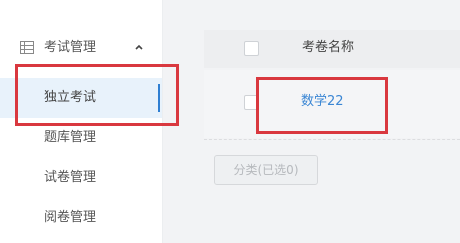 Image resolution: width=460 pixels, height=243 pixels. I want to click on sidebar-item-grading-management: 阅卷管理, so click(81, 218).